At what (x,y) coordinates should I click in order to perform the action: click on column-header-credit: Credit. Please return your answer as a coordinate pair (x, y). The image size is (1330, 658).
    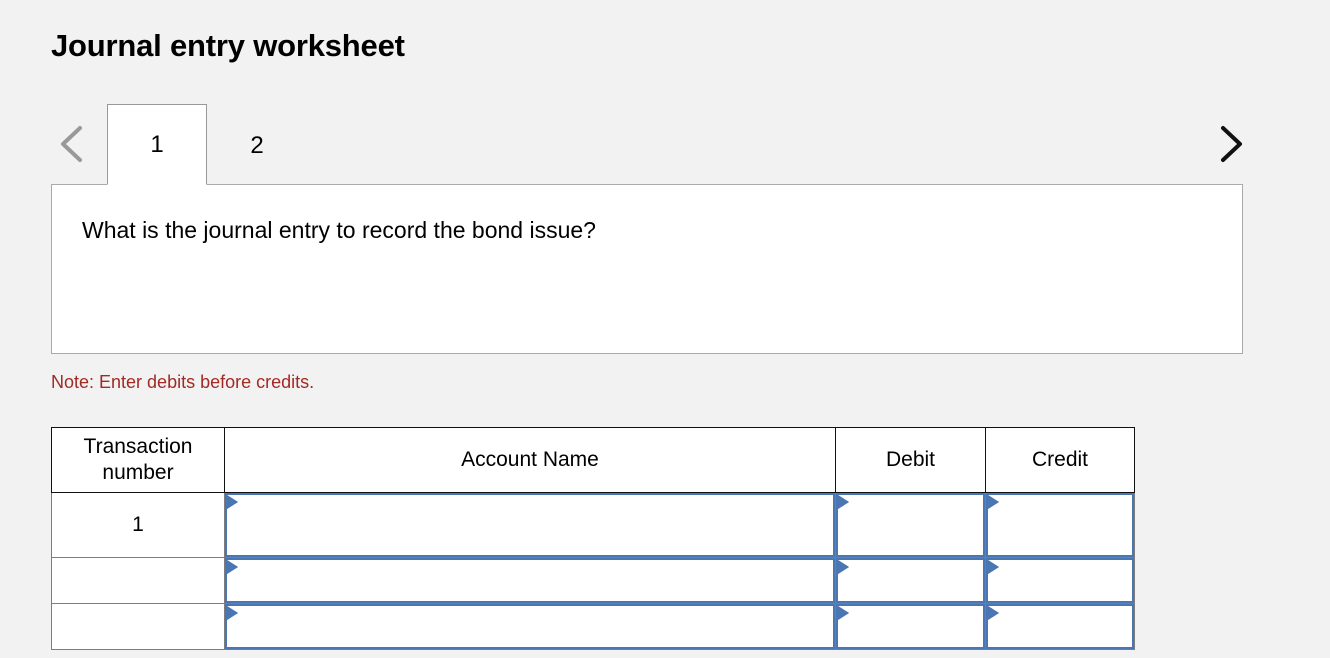
    Looking at the image, I should click on (1060, 460).